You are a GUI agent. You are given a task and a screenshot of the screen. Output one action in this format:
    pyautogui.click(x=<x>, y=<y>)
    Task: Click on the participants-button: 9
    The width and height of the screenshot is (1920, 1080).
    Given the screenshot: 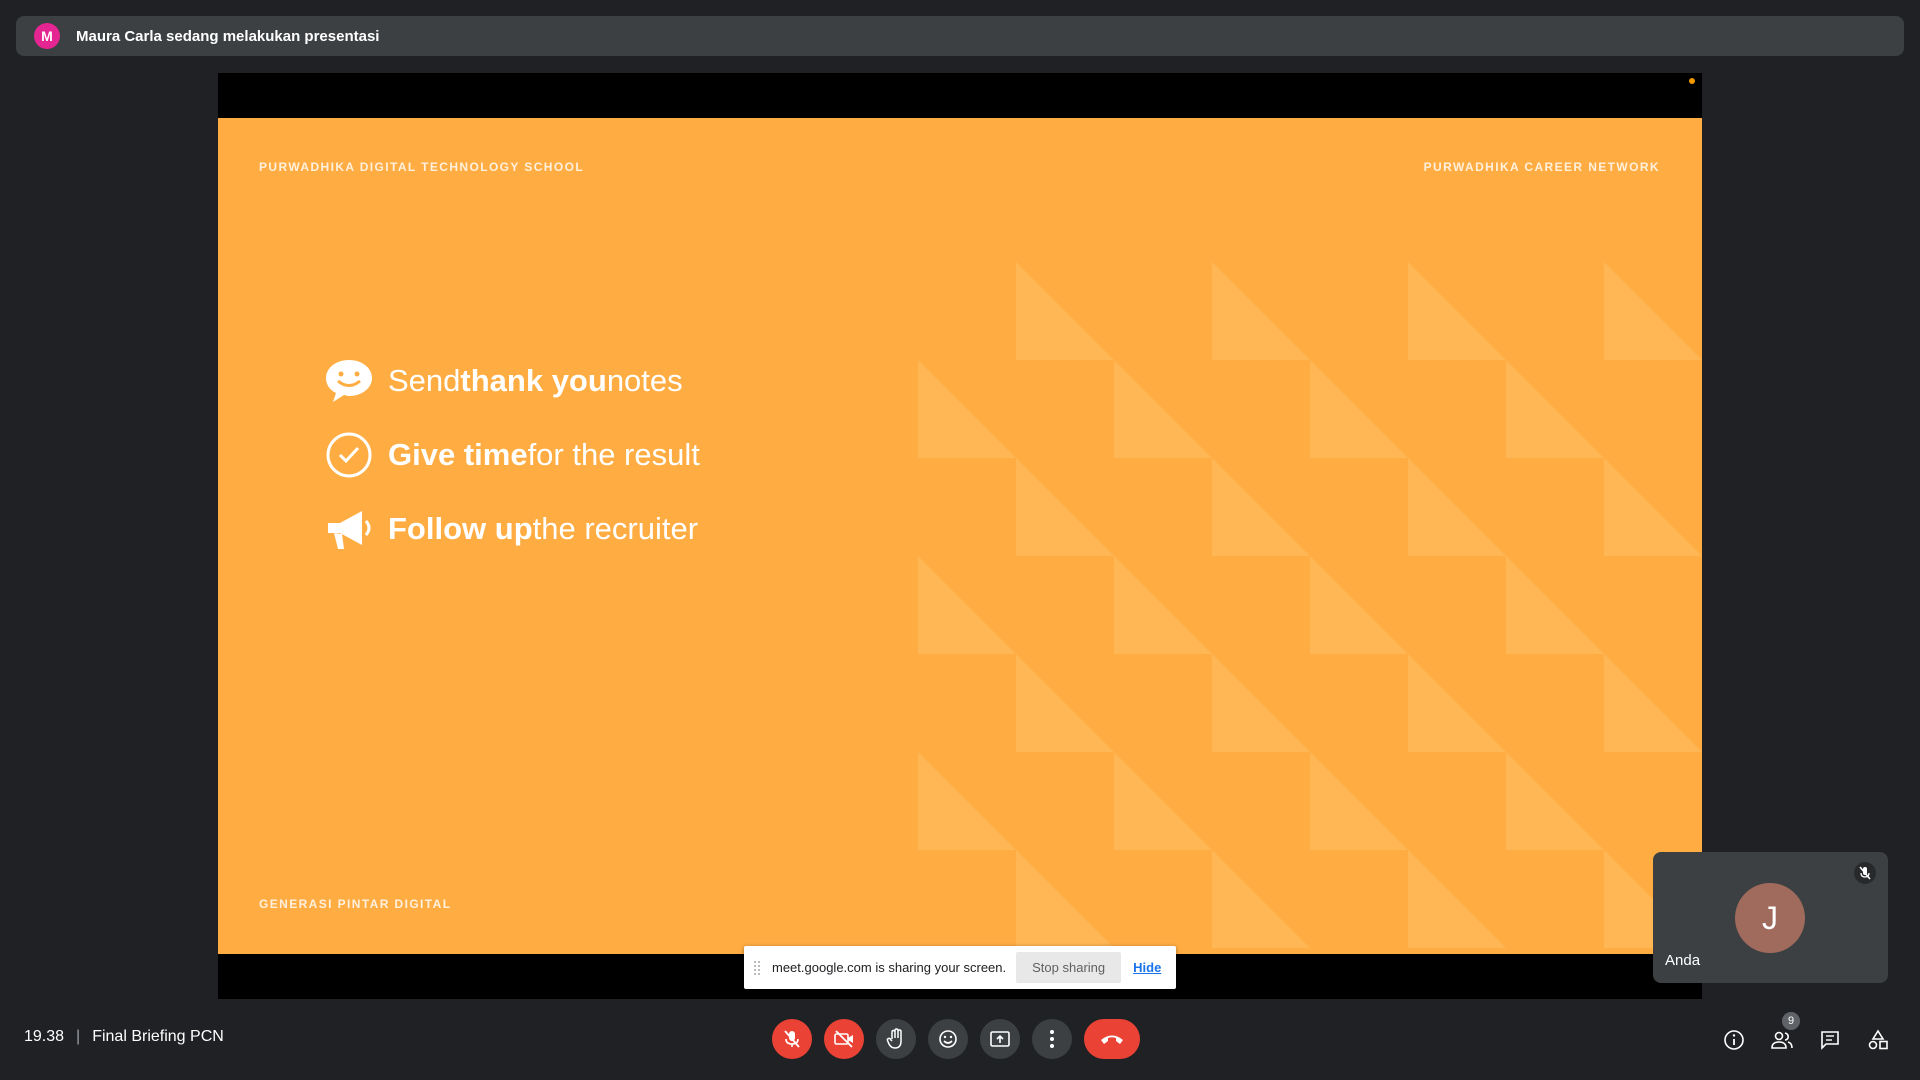 What is the action you would take?
    pyautogui.click(x=1782, y=1034)
    